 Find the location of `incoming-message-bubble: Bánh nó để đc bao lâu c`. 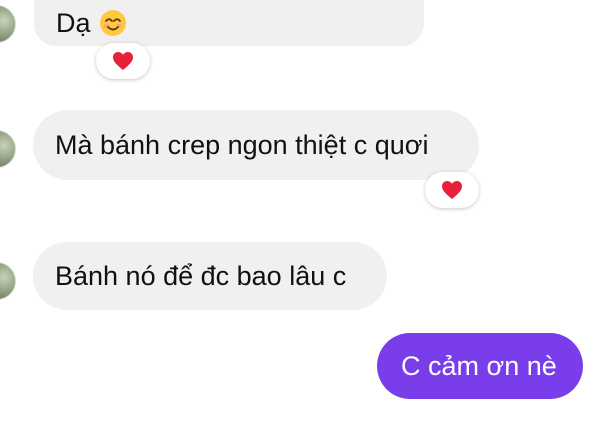

incoming-message-bubble: Bánh nó để đc bao lâu c is located at coordinates (210, 276).